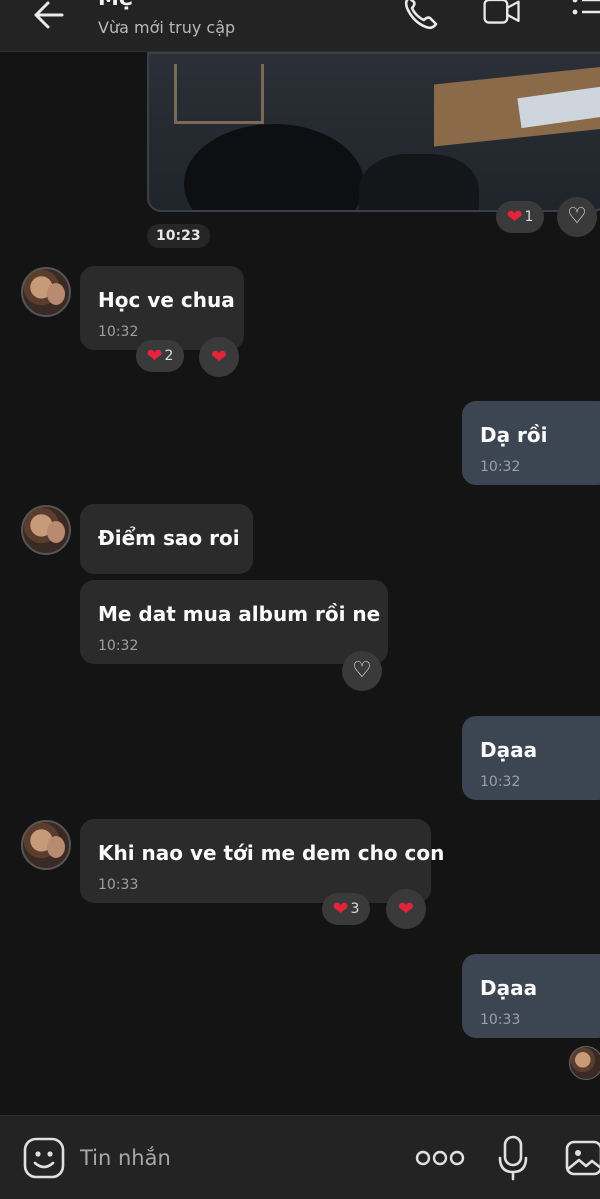 The image size is (600, 1199). What do you see at coordinates (262, 861) in the screenshot?
I see `message-bubble-incoming: Khi nao ve tới me dem cho con 10:33` at bounding box center [262, 861].